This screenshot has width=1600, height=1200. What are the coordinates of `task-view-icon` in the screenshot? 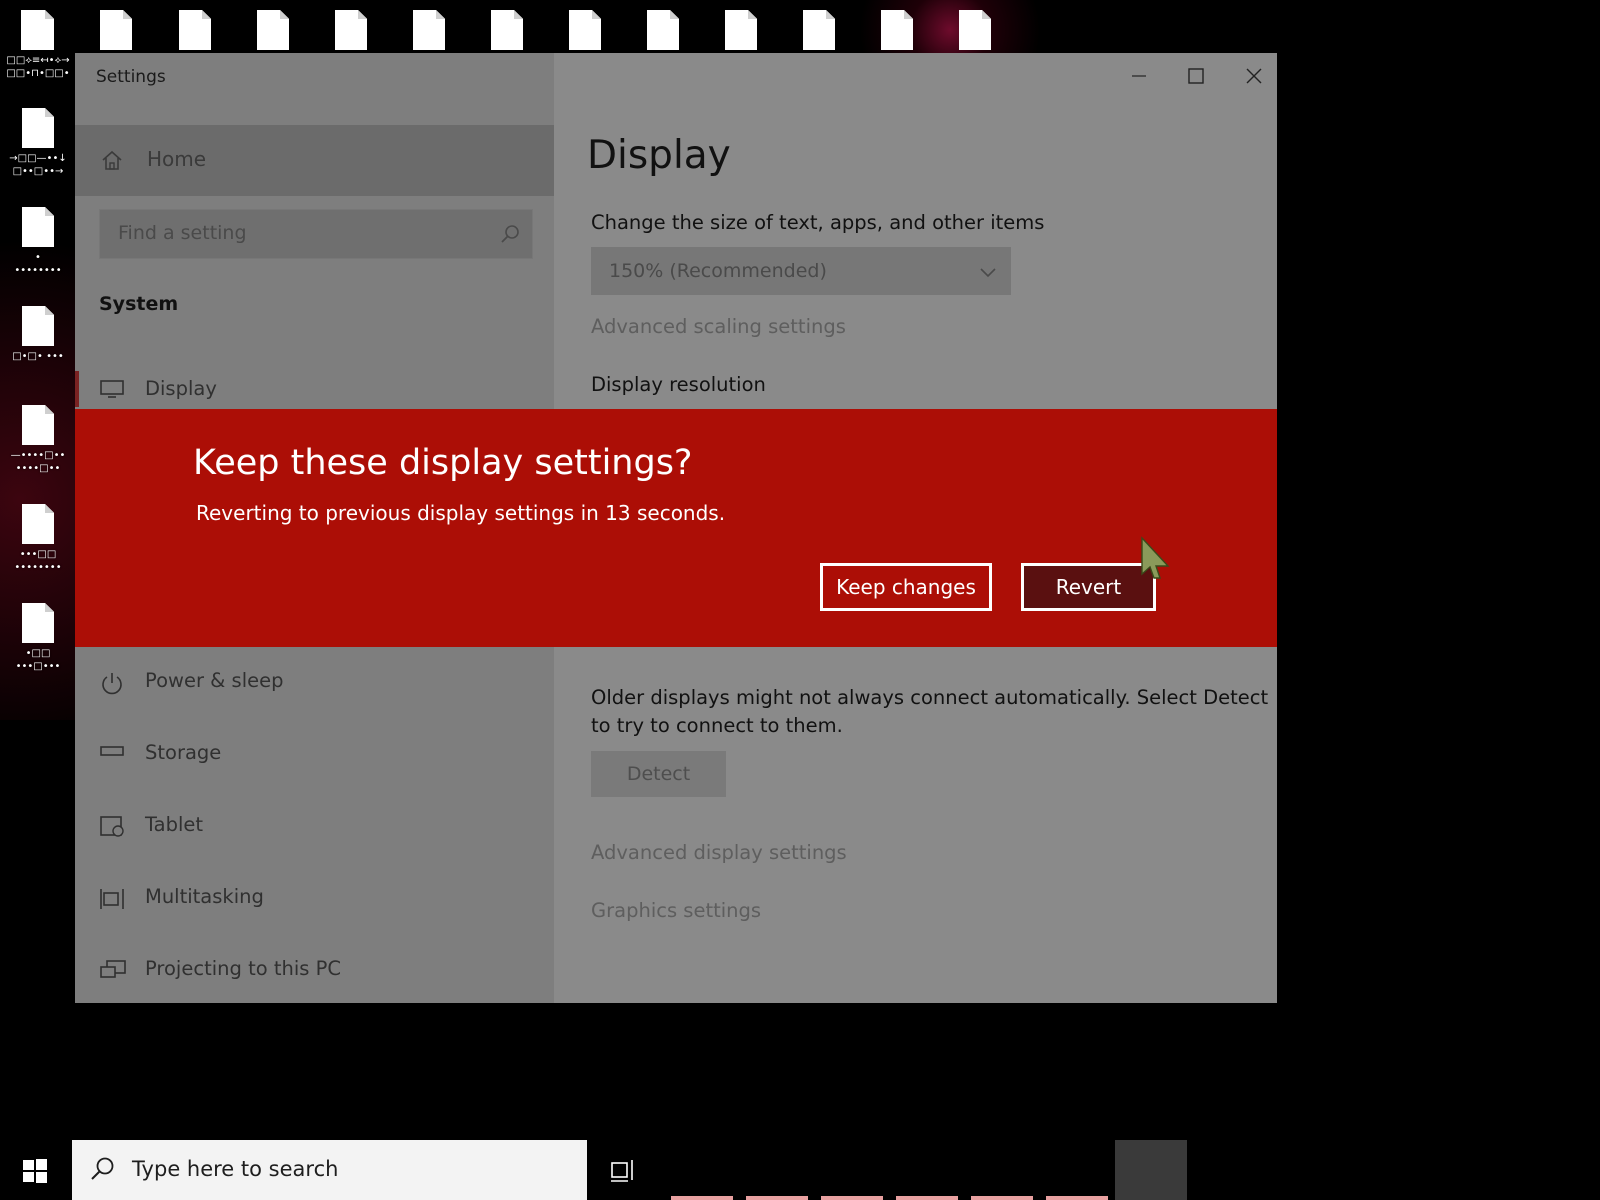 It's located at (623, 1173).